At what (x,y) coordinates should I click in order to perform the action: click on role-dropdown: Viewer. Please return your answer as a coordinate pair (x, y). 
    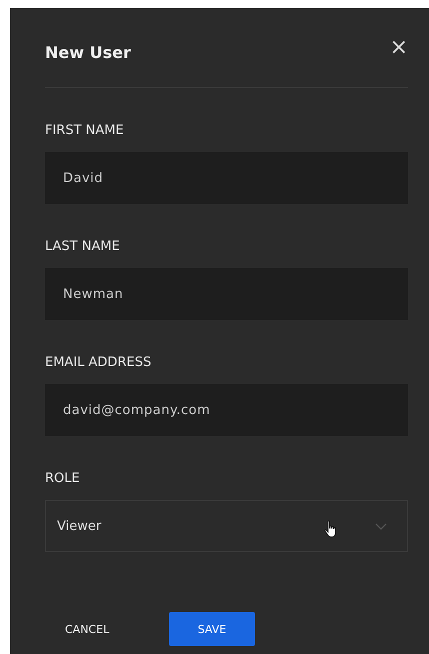
    Looking at the image, I should click on (226, 526).